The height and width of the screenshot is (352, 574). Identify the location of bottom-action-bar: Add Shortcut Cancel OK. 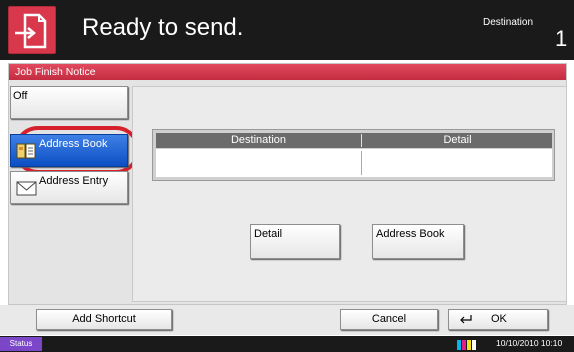
(287, 320).